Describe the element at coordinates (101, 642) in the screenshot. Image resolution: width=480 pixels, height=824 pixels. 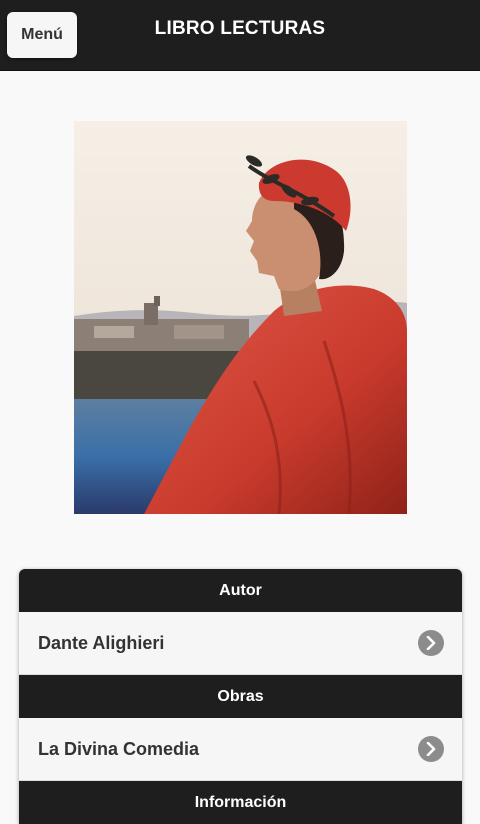
I see `list-item-label: Dante Alighieri` at that location.